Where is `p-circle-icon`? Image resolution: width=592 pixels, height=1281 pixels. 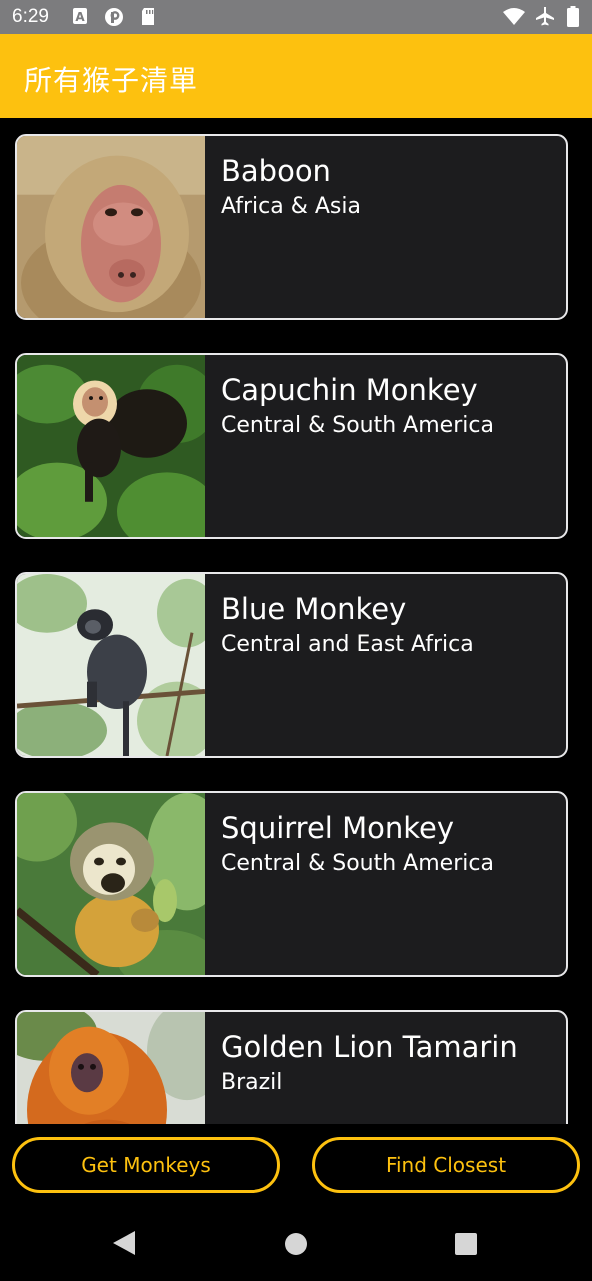
p-circle-icon is located at coordinates (114, 17).